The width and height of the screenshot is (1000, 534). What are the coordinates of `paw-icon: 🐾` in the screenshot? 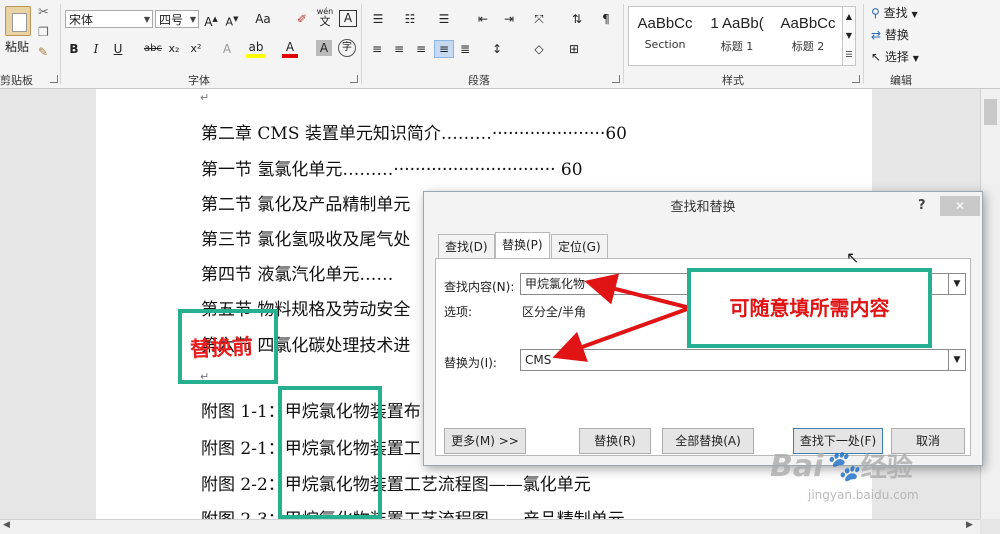 It's located at (842, 466).